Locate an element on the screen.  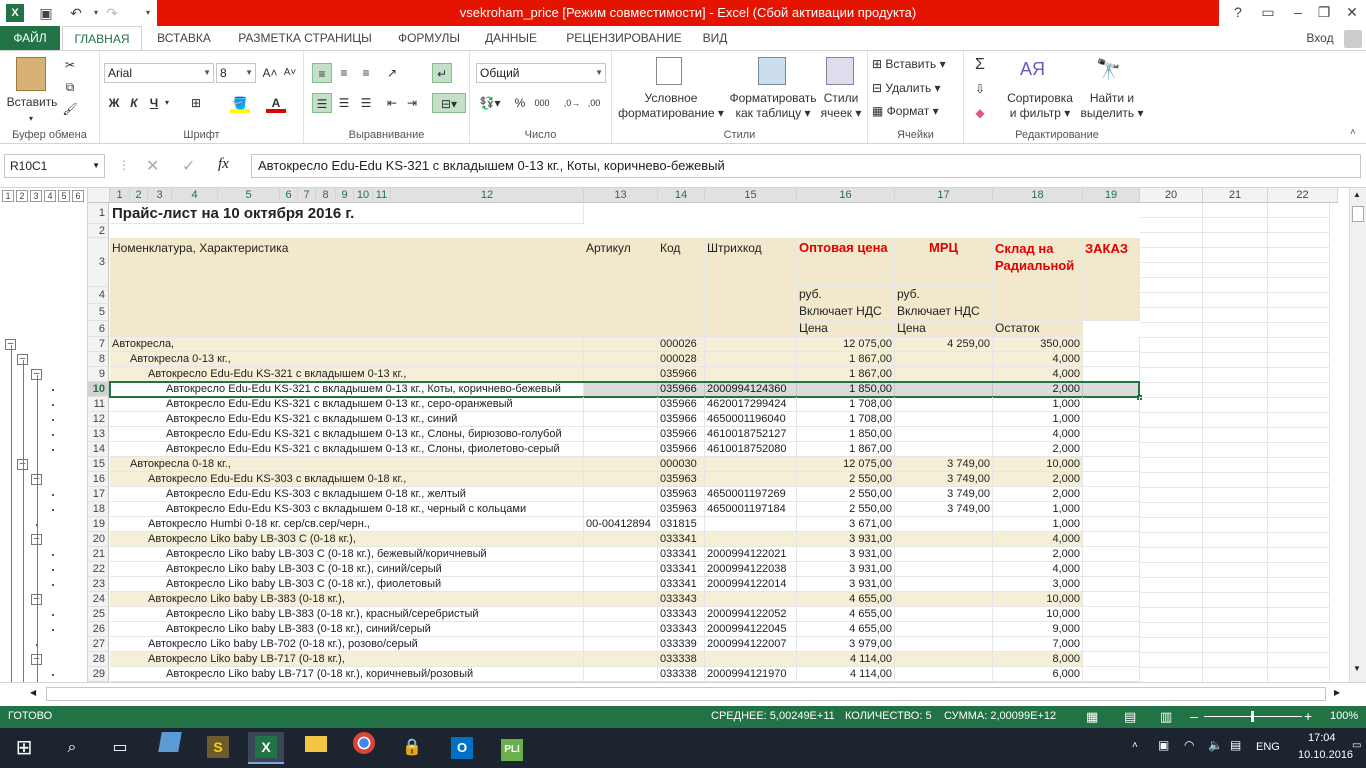
insert-cells-button: ⊞ Вставить ▾ is located at coordinates (917, 64).